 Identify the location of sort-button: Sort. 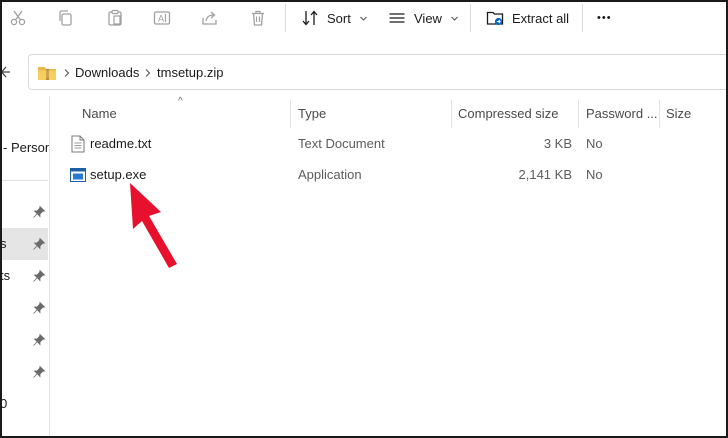
(334, 18).